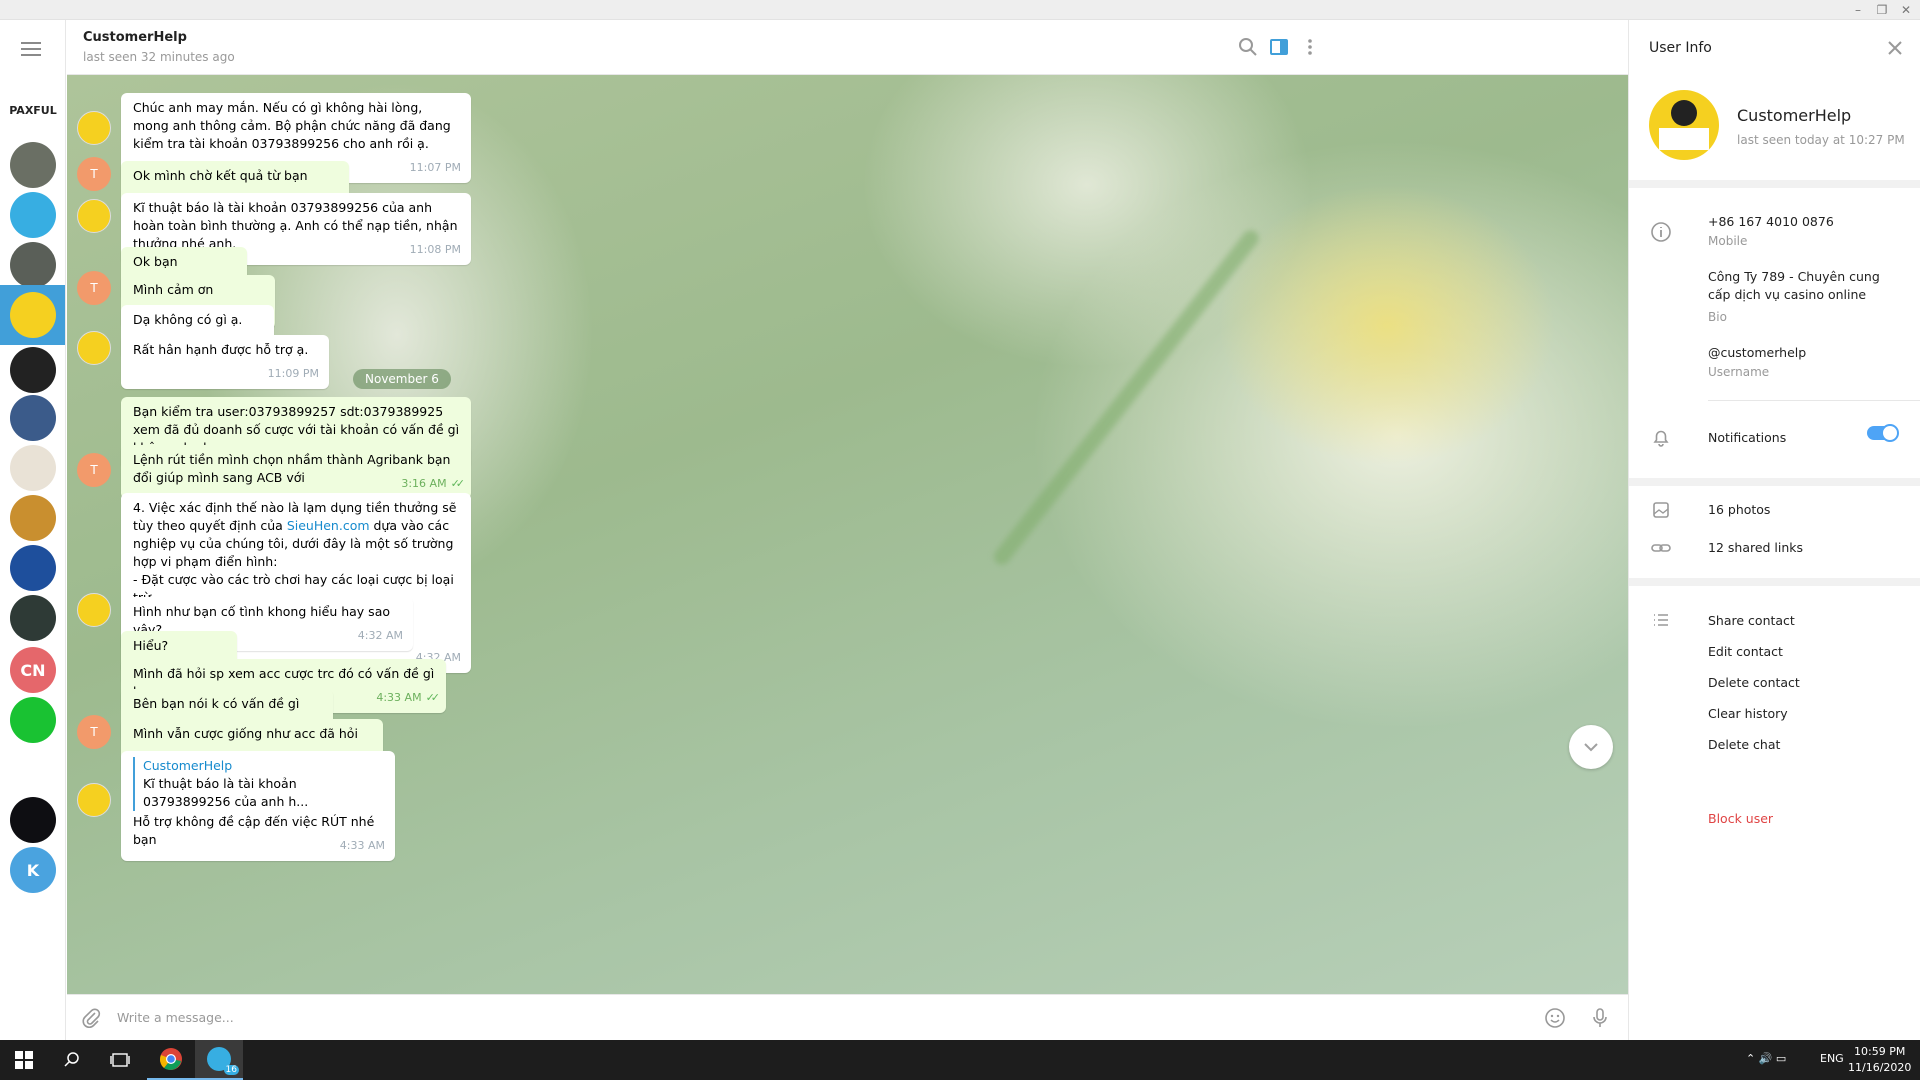  I want to click on chevron-down-icon, so click(1591, 747).